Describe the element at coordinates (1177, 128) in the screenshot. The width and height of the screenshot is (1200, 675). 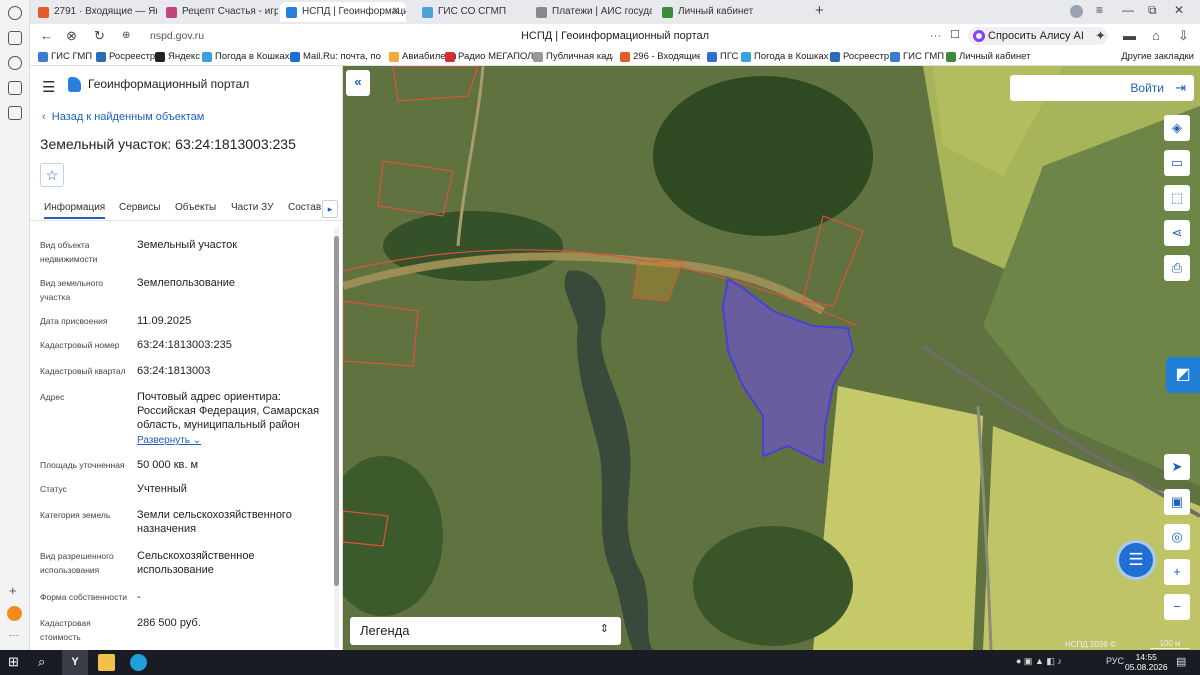
I see `layers-icon: ◈` at that location.